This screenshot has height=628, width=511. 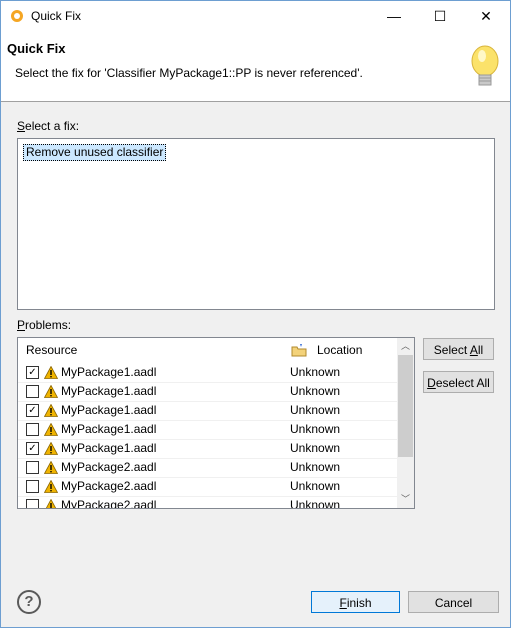 What do you see at coordinates (405, 346) in the screenshot?
I see `scroll-up-arrow-icon: ︿` at bounding box center [405, 346].